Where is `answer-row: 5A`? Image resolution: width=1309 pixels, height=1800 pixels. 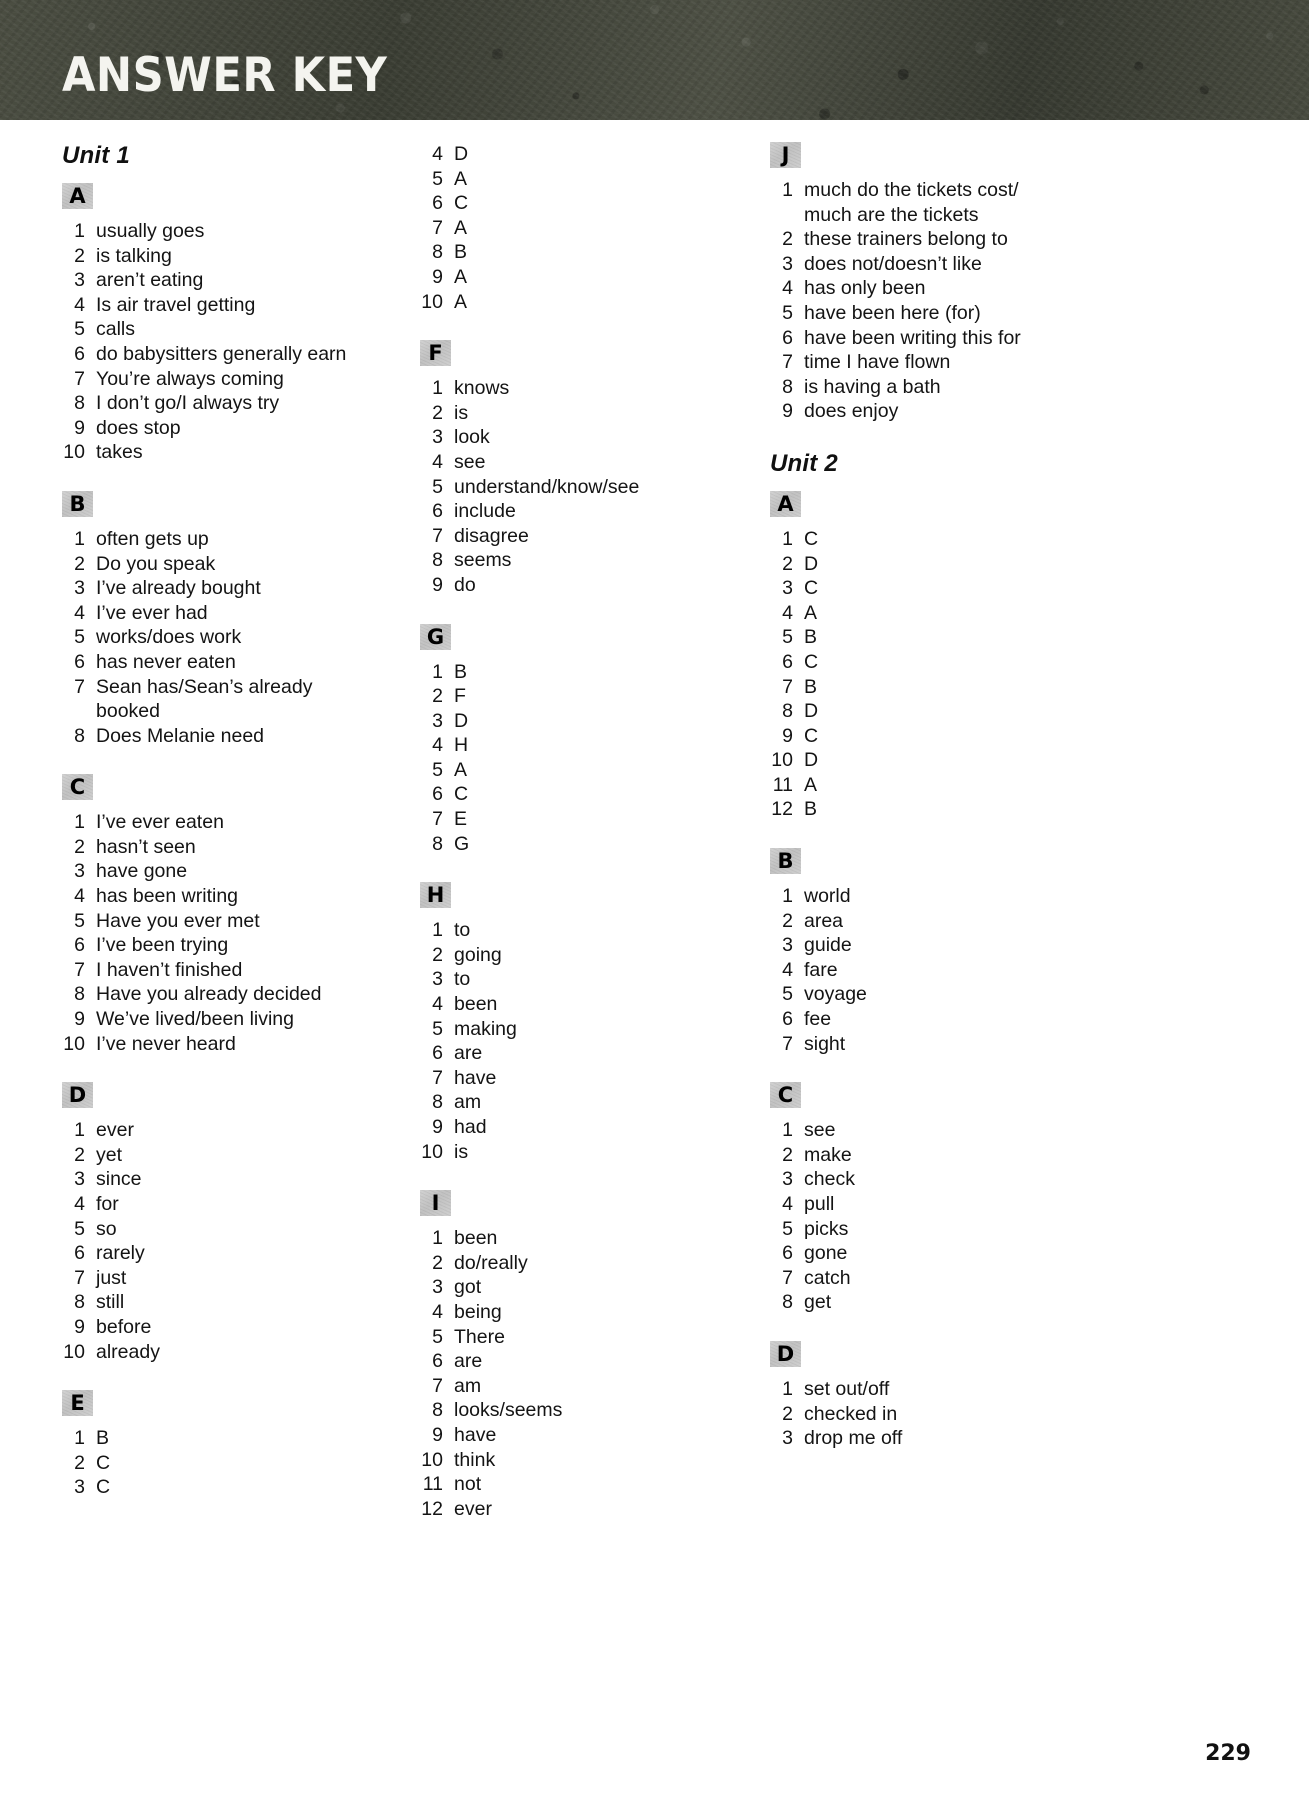
answer-row: 5A is located at coordinates (595, 179).